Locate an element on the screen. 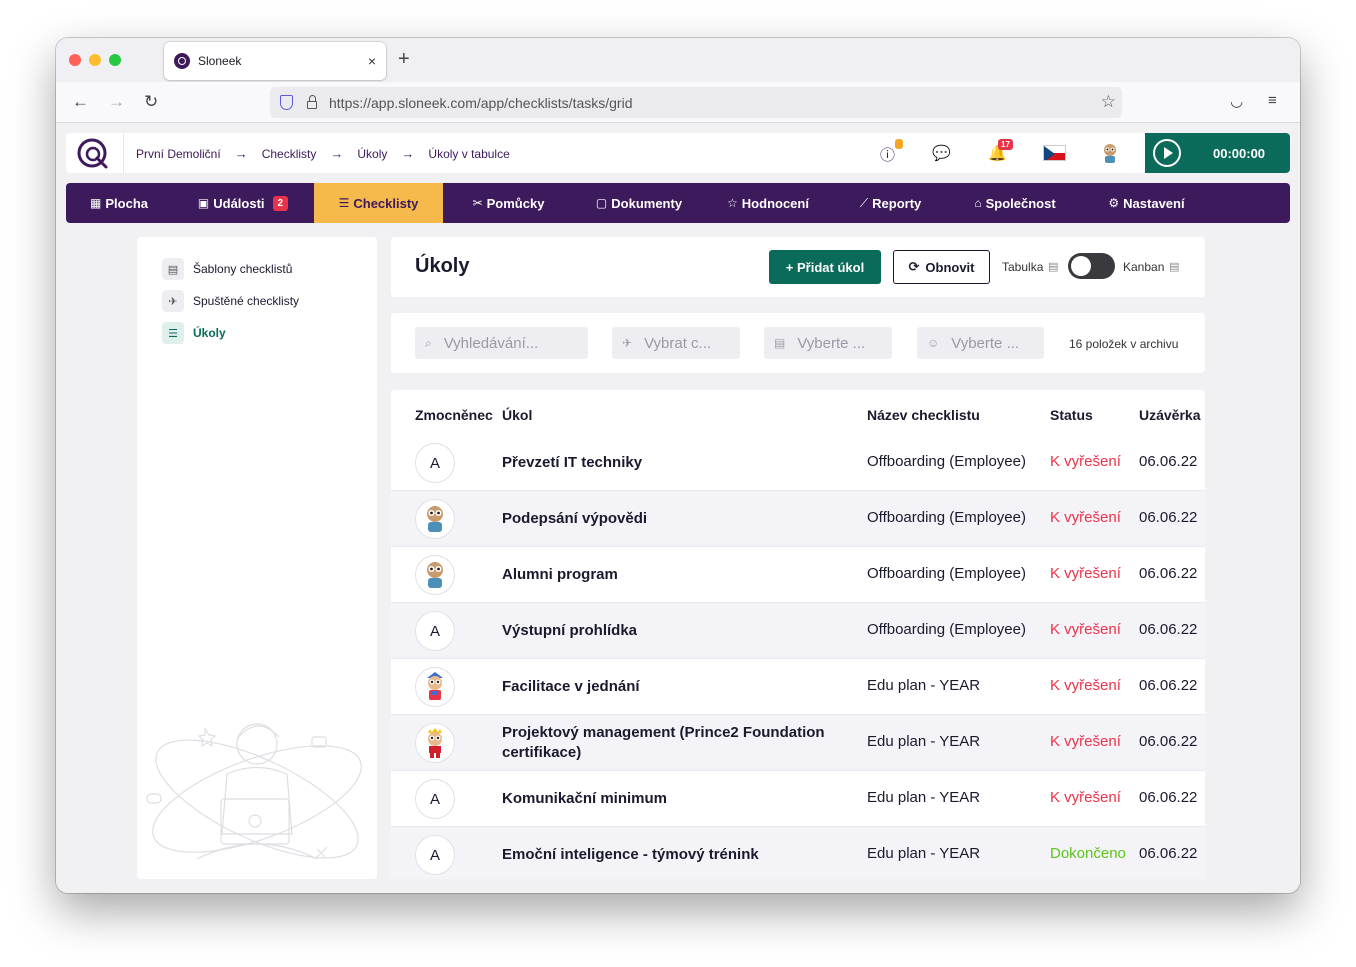 Image resolution: width=1356 pixels, height=967 pixels. maximize-window-button is located at coordinates (115, 60).